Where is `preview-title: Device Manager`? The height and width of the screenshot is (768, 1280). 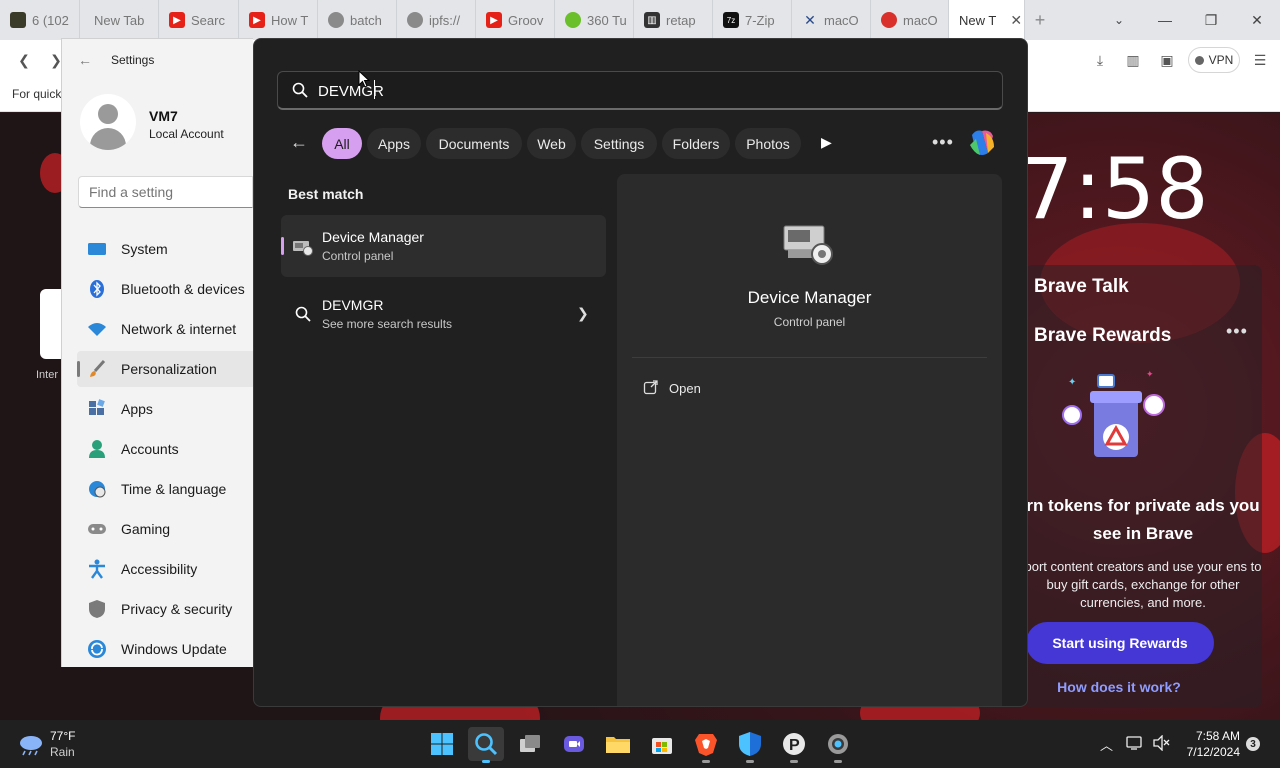 preview-title: Device Manager is located at coordinates (809, 297).